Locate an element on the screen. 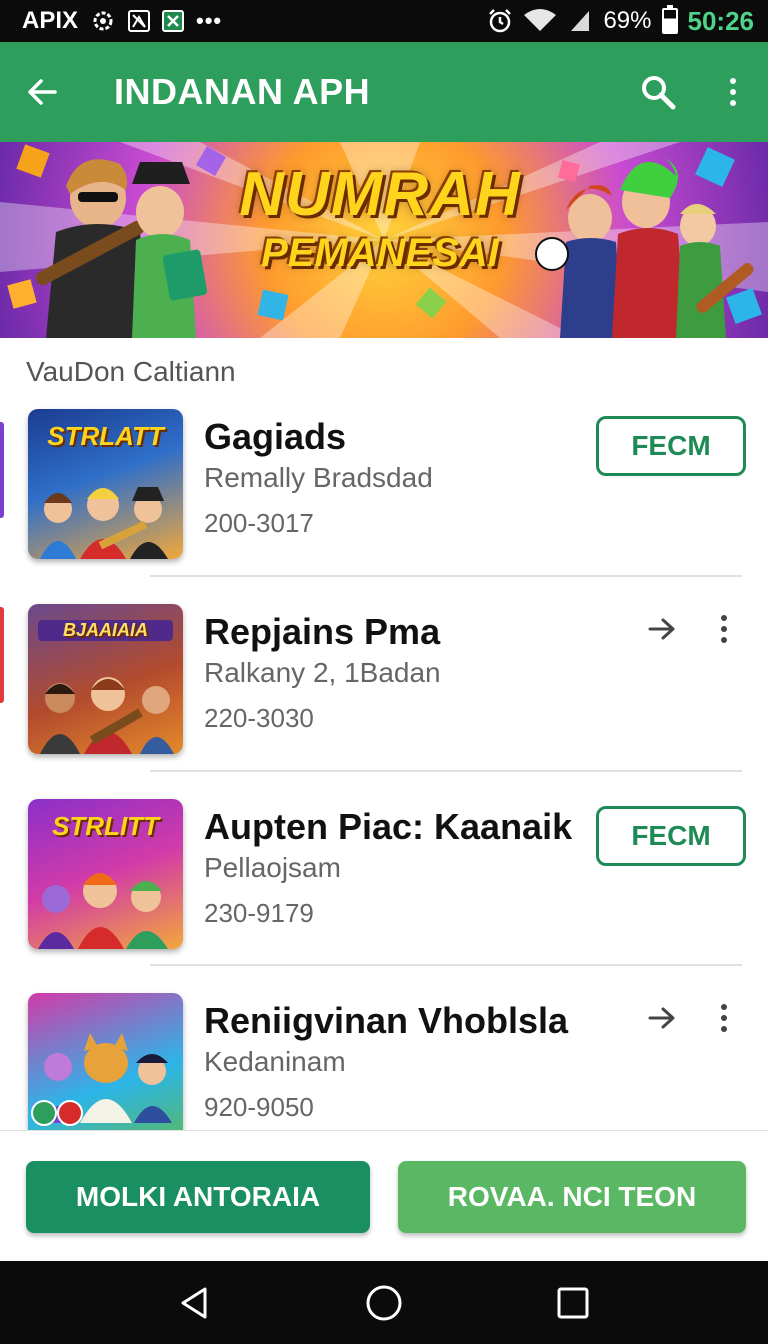 The height and width of the screenshot is (1344, 768). app-name: Gagiads is located at coordinates (275, 437).